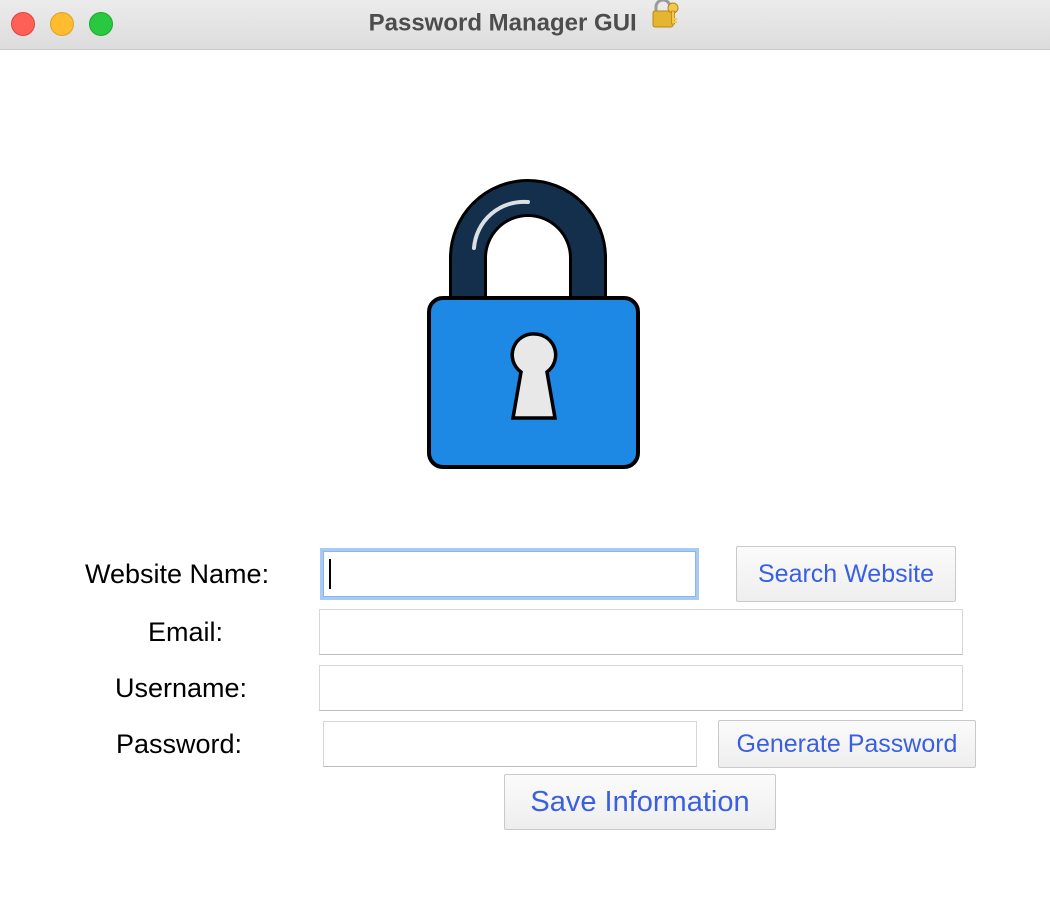 This screenshot has width=1050, height=908. Describe the element at coordinates (179, 744) in the screenshot. I see `password-label: Password:` at that location.